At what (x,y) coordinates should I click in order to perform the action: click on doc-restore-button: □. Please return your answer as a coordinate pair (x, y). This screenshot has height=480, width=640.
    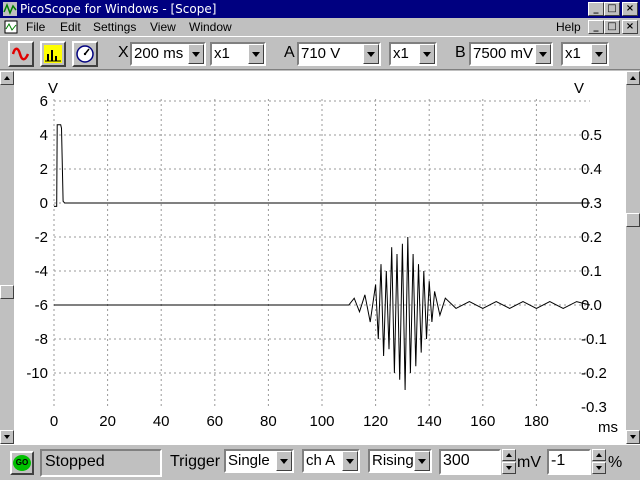
    Looking at the image, I should click on (612, 27).